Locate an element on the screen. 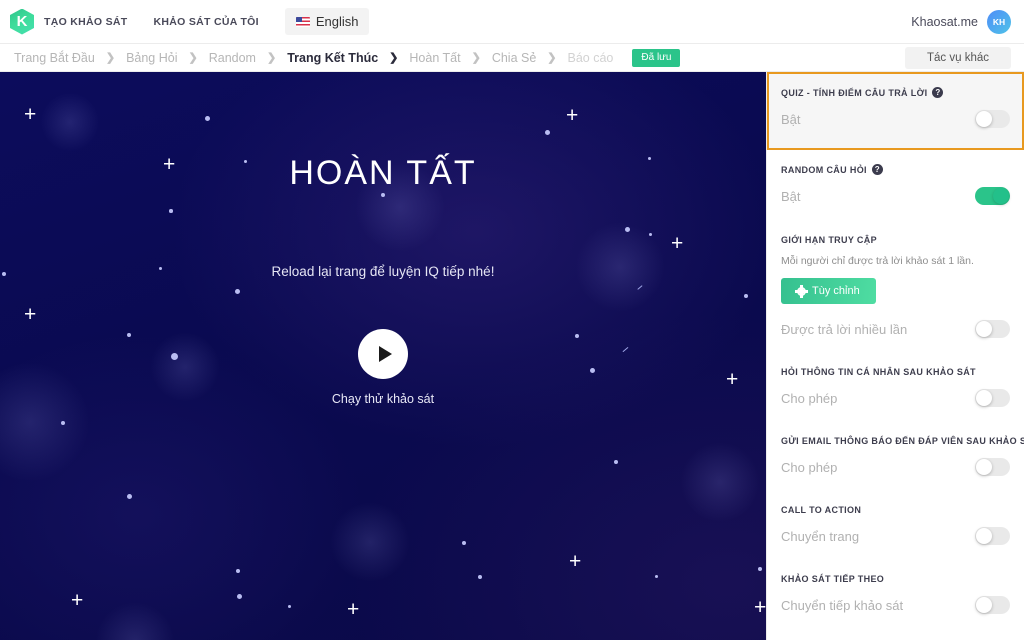 The image size is (1024, 640). play-survey-button is located at coordinates (383, 354).